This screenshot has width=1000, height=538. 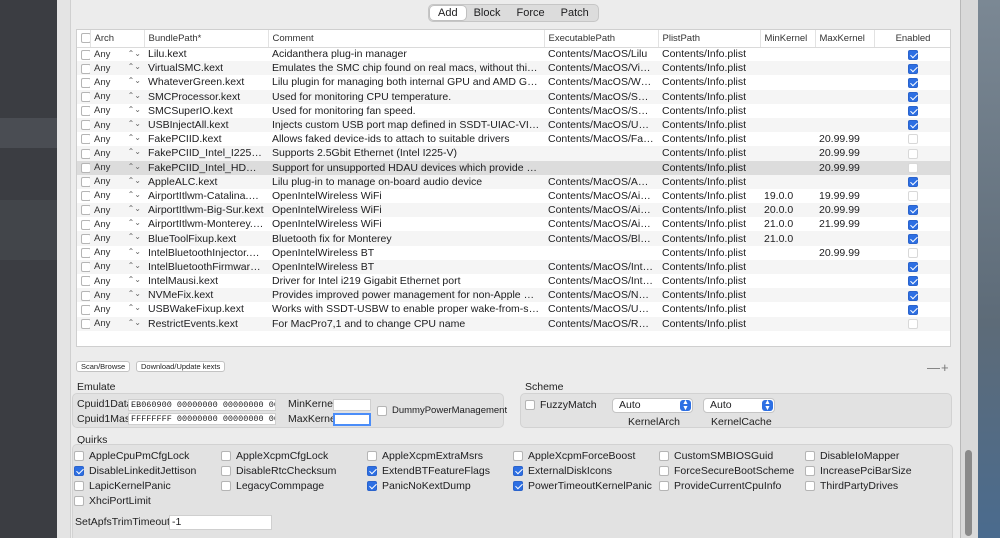 What do you see at coordinates (206, 196) in the screenshot?
I see `bundlepath-cell: AirportItlwm-Catalina.kext` at bounding box center [206, 196].